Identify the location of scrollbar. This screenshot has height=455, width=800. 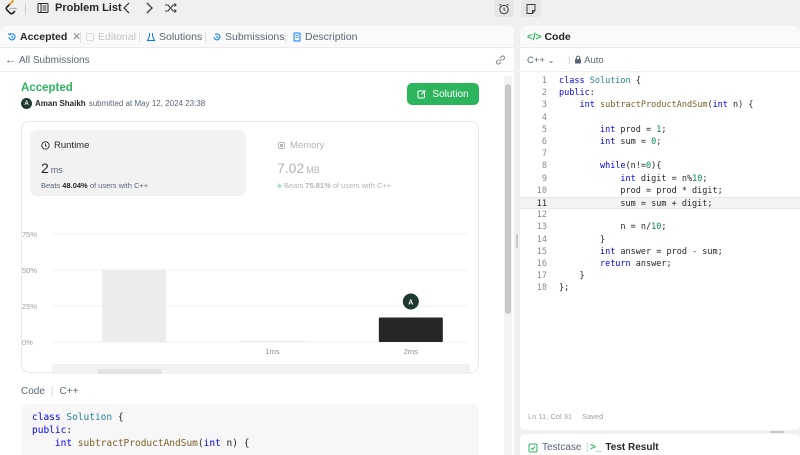
(508, 265).